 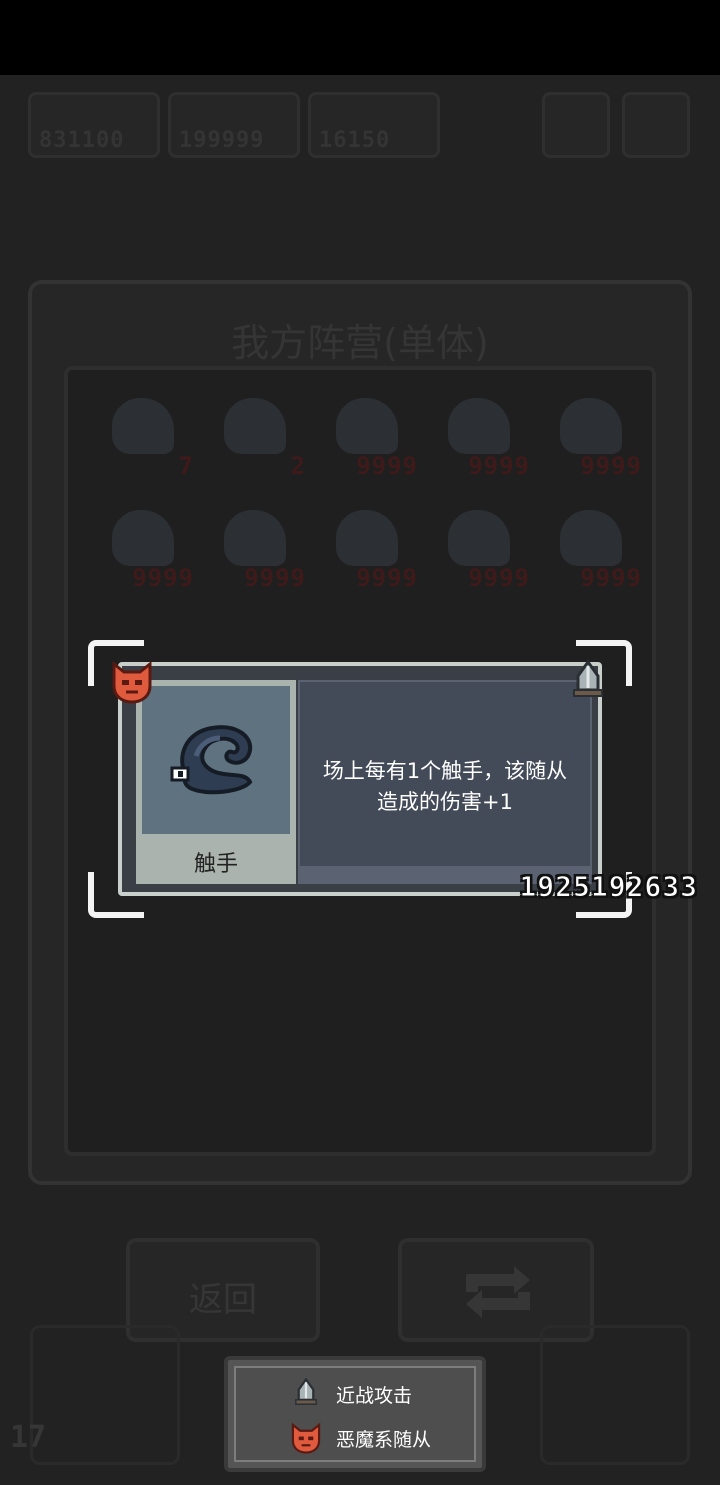 What do you see at coordinates (186, 466) in the screenshot?
I see `roster-count: 7` at bounding box center [186, 466].